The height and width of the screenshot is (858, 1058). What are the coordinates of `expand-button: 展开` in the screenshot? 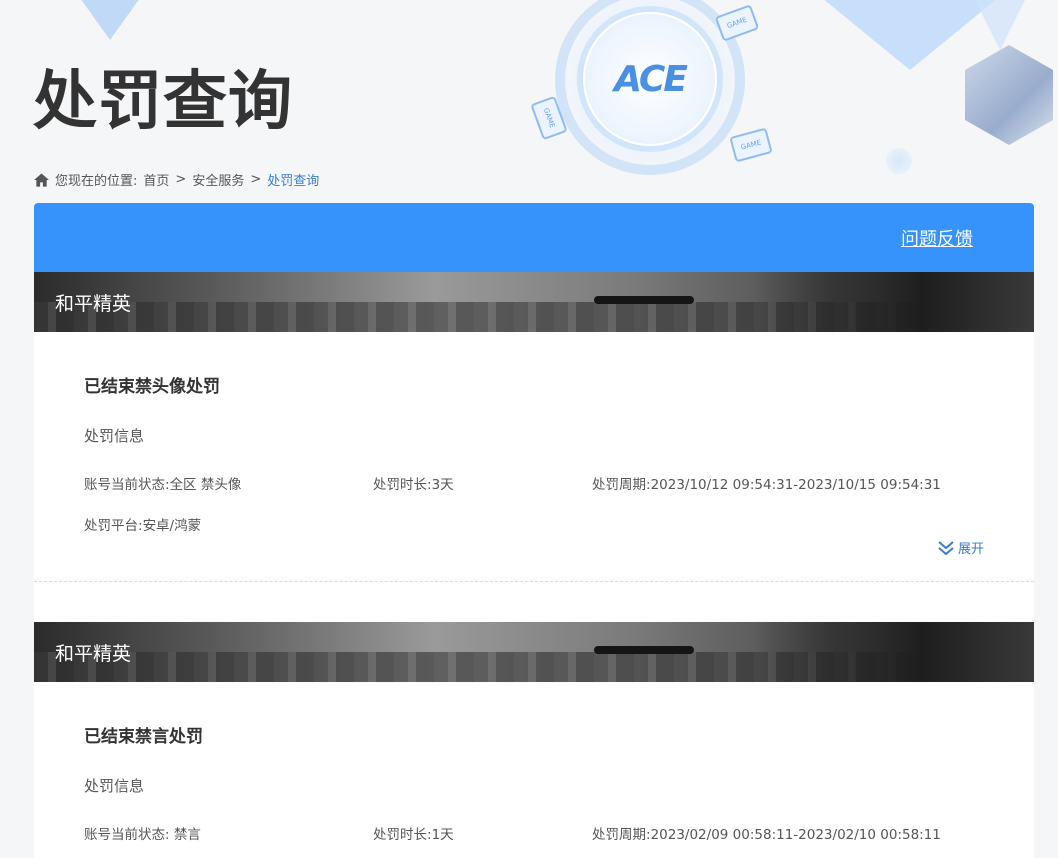 It's located at (961, 547).